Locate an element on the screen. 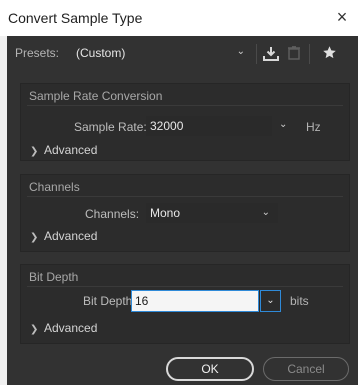  bit-depth-input: 16 is located at coordinates (195, 301).